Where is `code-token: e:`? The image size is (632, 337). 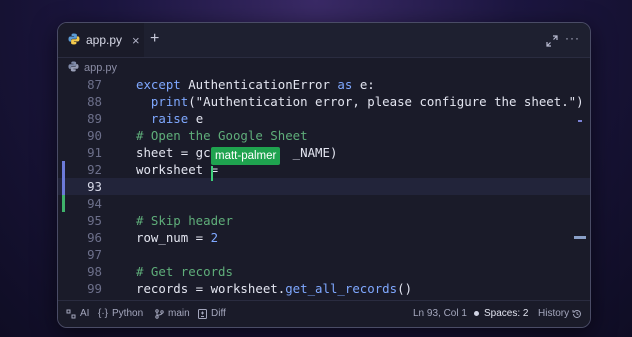 code-token: e: is located at coordinates (367, 84).